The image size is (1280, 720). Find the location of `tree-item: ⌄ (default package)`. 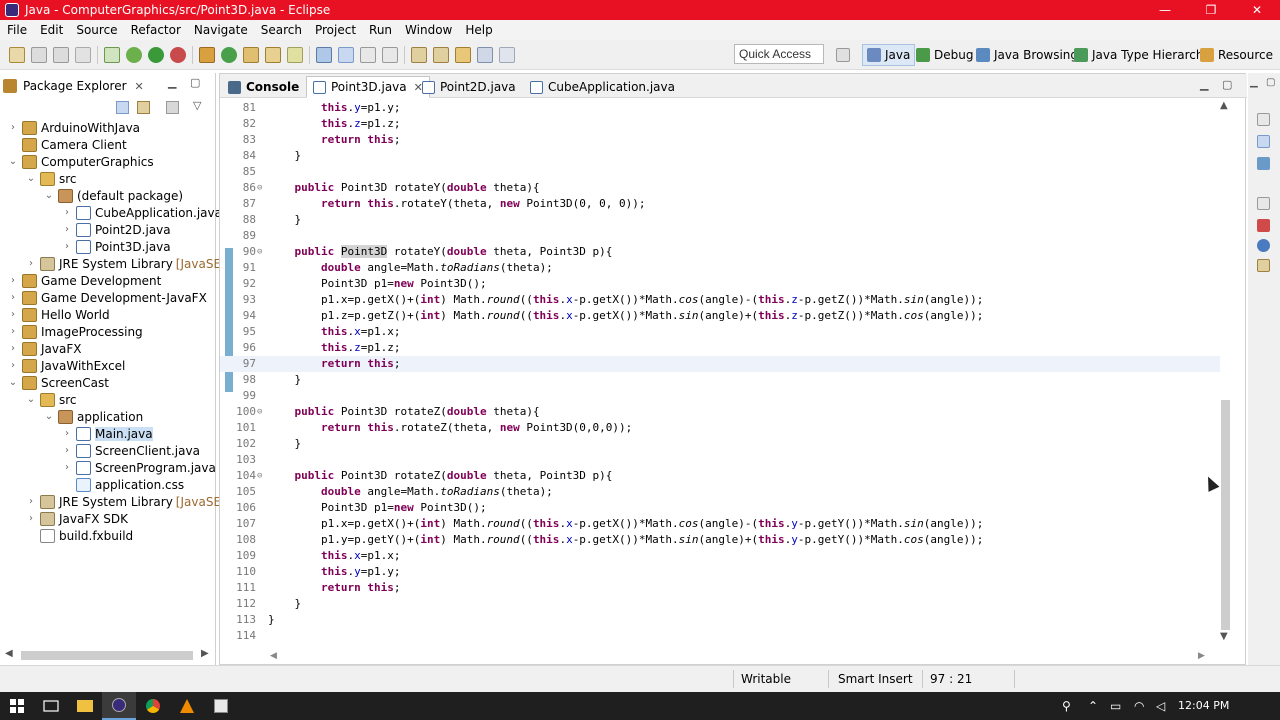

tree-item: ⌄ (default package) is located at coordinates (113, 195).